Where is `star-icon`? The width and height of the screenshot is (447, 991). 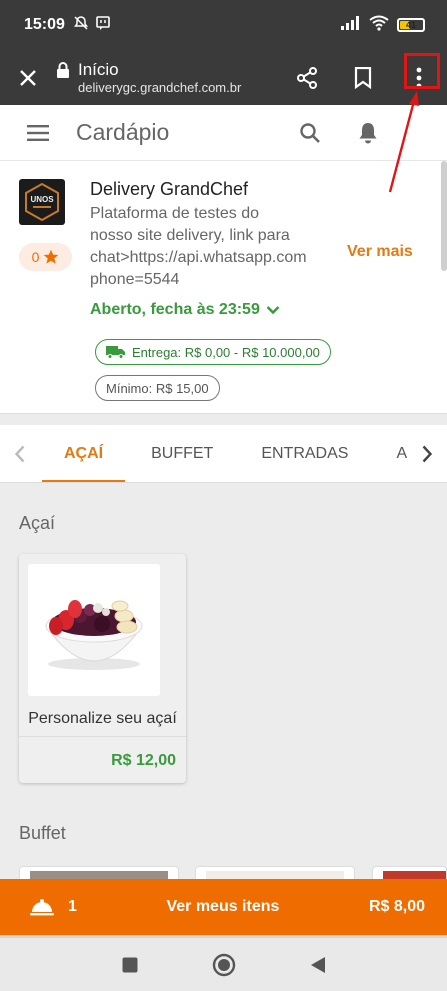 star-icon is located at coordinates (51, 256).